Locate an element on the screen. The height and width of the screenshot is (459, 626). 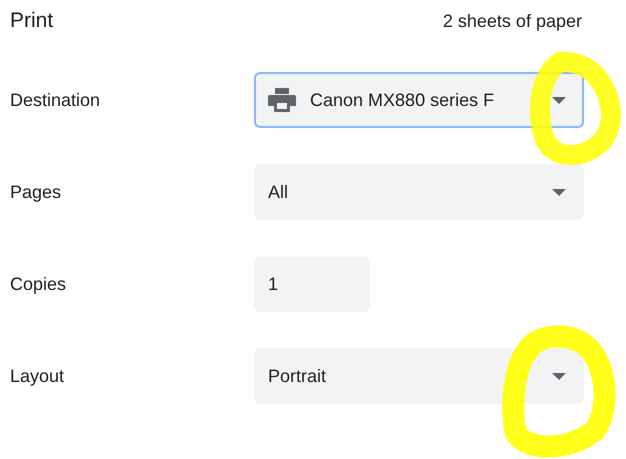
field-value: 1 is located at coordinates (273, 284).